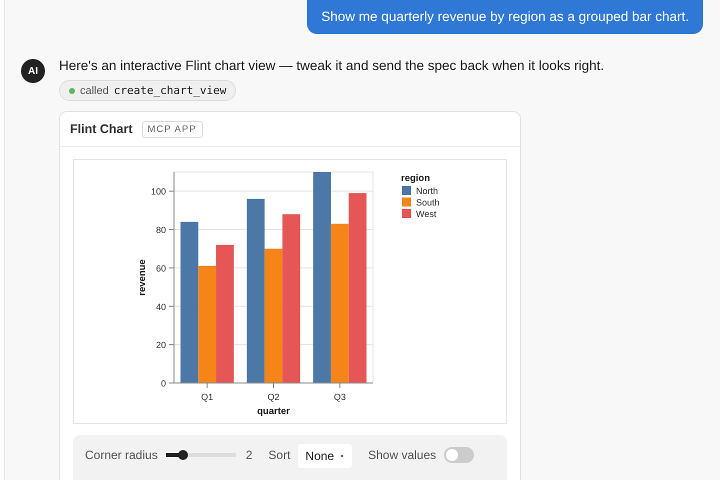 This screenshot has height=480, width=720. Describe the element at coordinates (142, 277) in the screenshot. I see `y-axis-title: revenue` at that location.